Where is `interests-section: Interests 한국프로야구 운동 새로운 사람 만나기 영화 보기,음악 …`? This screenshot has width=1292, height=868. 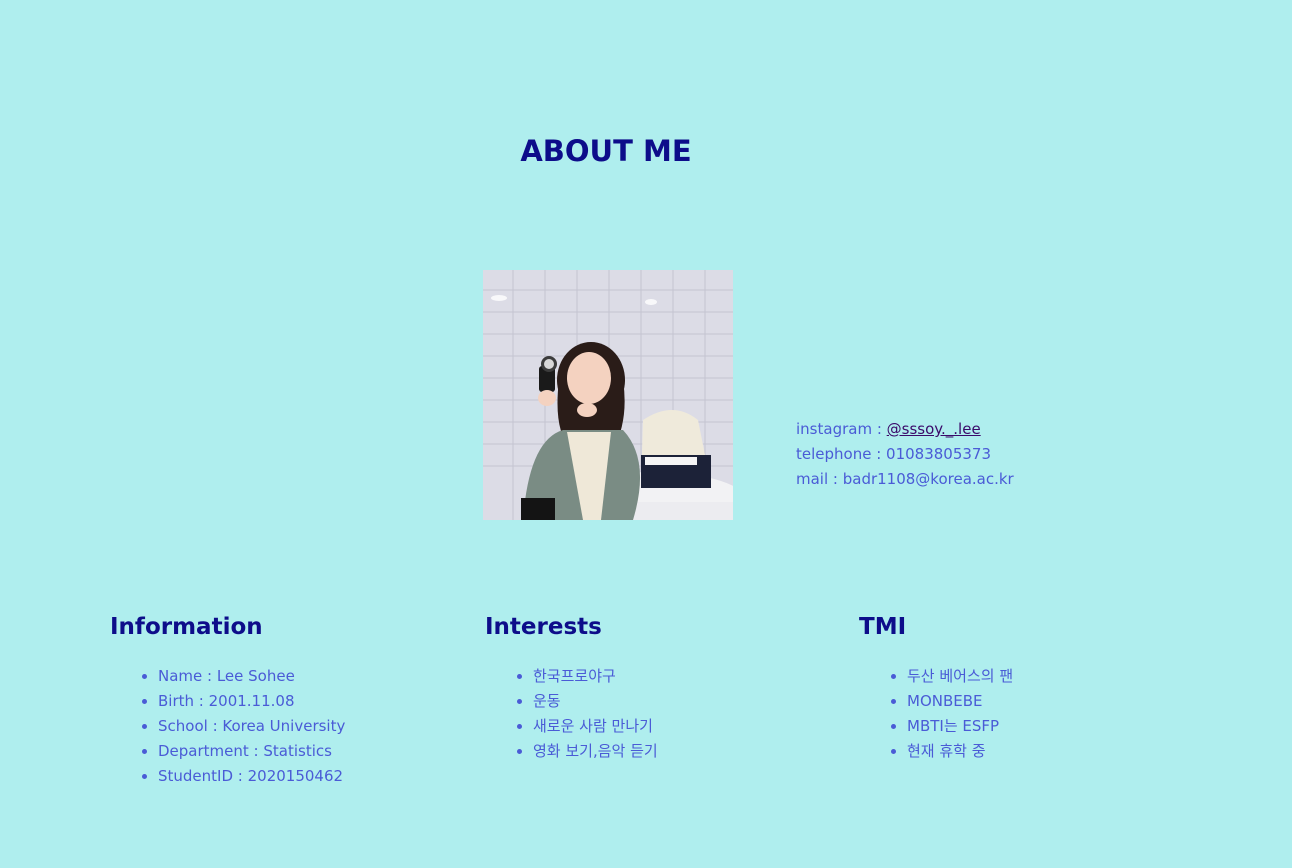
interests-section: Interests 한국프로야구 운동 새로운 사람 만나기 영화 보기,음악 … is located at coordinates (571, 687).